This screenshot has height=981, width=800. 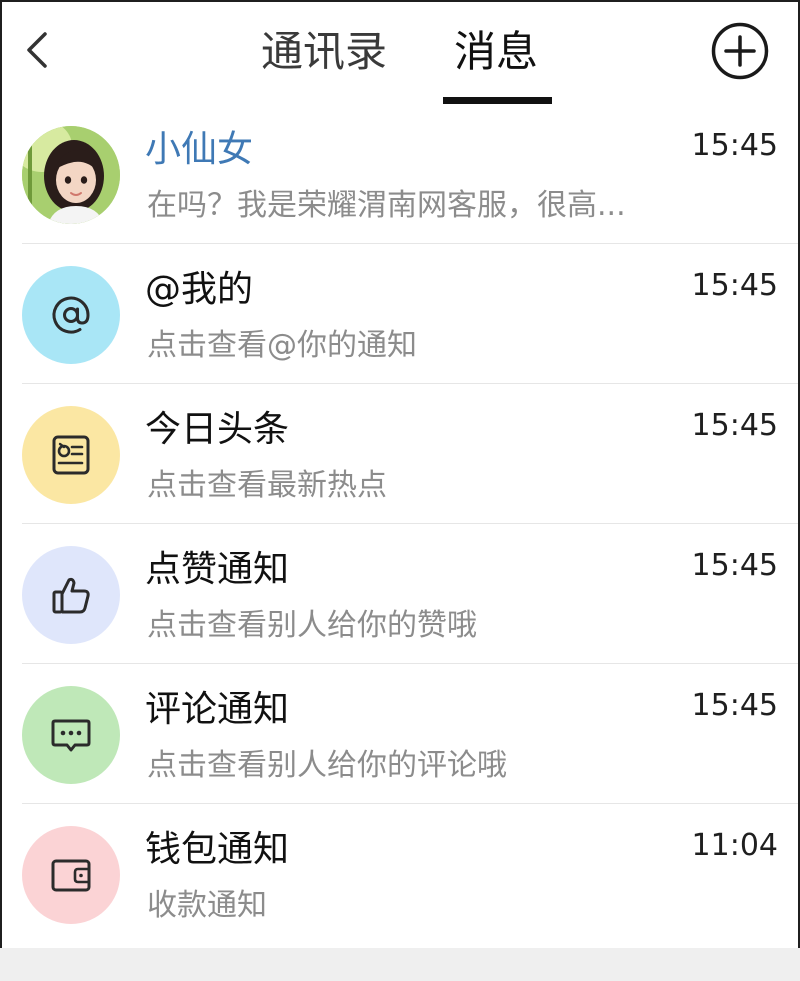 What do you see at coordinates (207, 905) in the screenshot?
I see `message-preview: 收款通知` at bounding box center [207, 905].